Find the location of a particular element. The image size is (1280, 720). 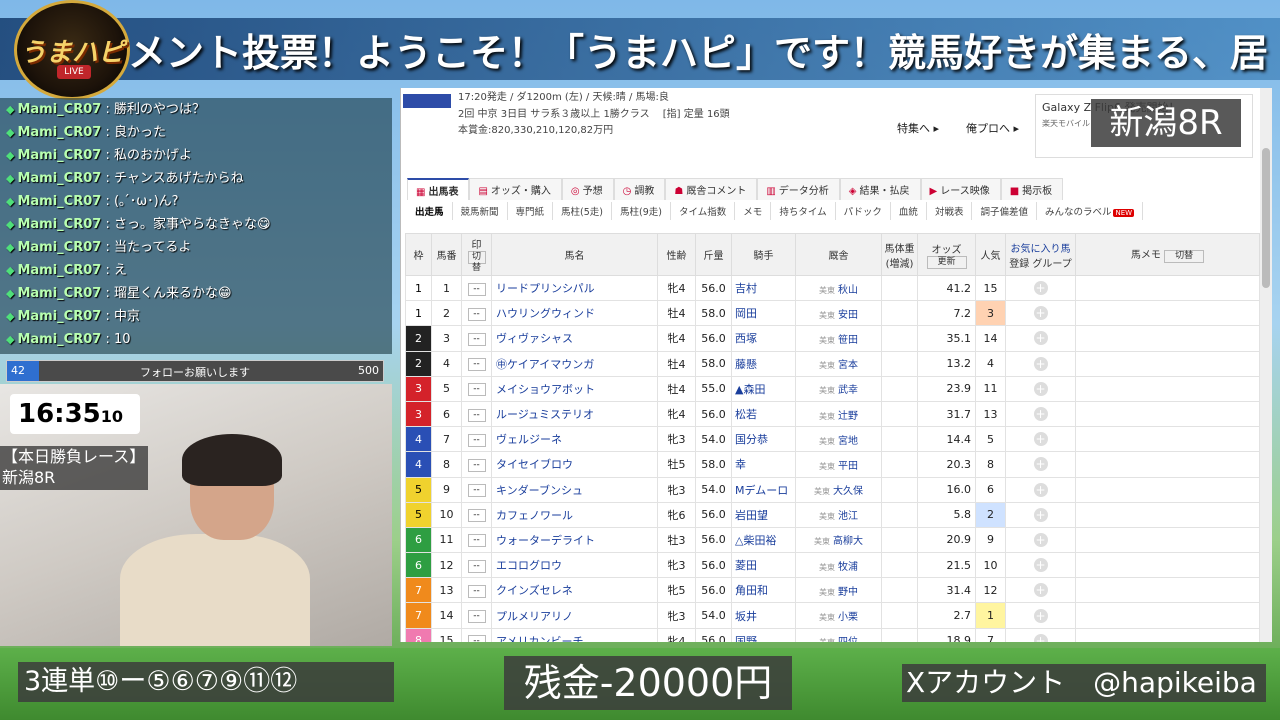

cell-jockey: 岩田望 is located at coordinates (763, 514).